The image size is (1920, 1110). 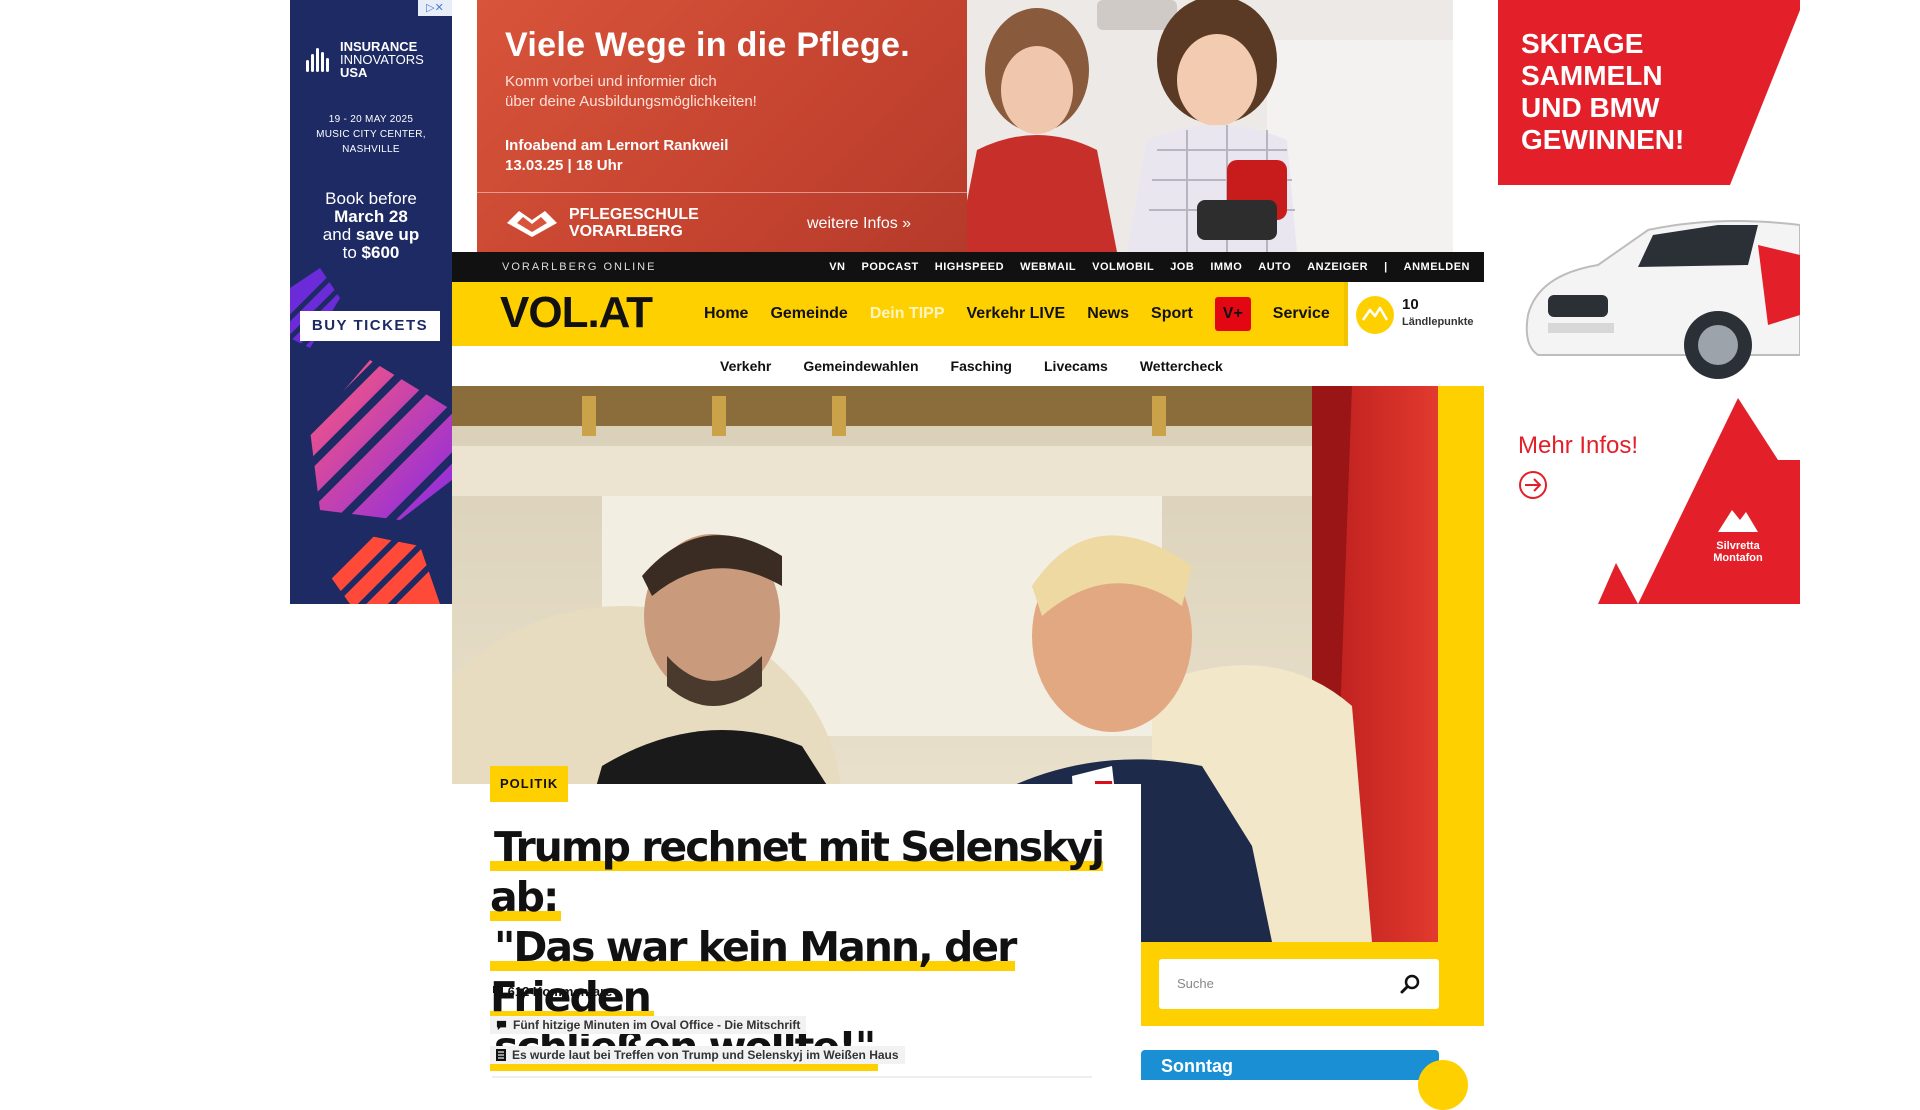 I want to click on nav-item-dein-tipp: Dein TIPP, so click(x=907, y=314).